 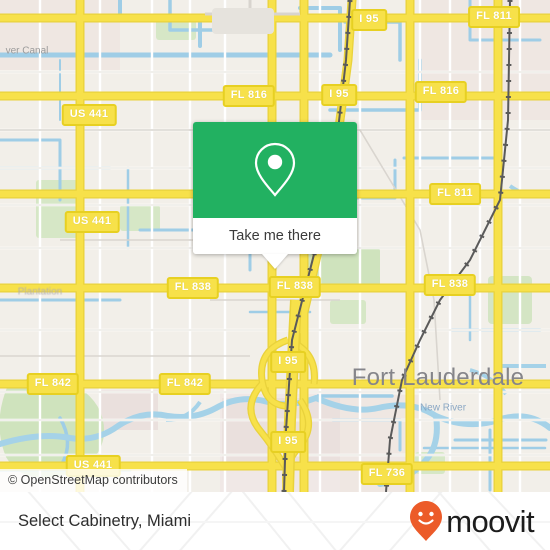 I want to click on page-title: Select Cabinetry, Miami, so click(x=105, y=520).